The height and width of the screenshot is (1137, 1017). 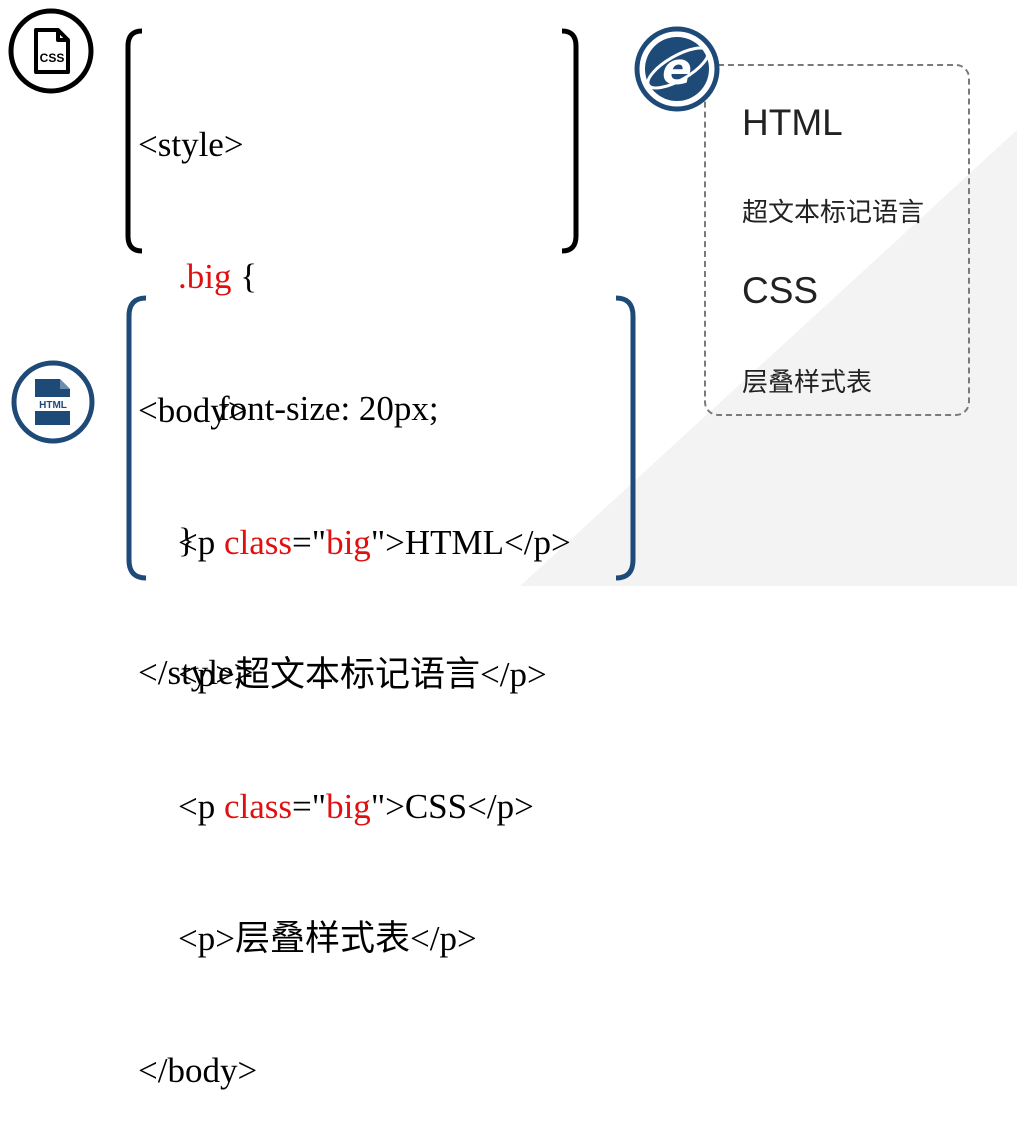 What do you see at coordinates (191, 144) in the screenshot?
I see `css-code-line: <style>` at bounding box center [191, 144].